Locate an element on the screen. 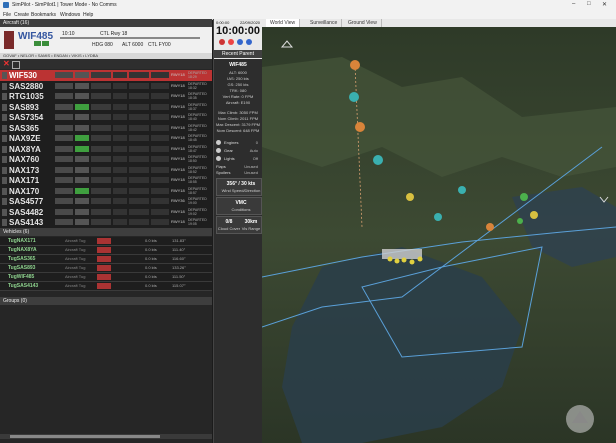  selected-ctl: CTL FY00 is located at coordinates (159, 45).